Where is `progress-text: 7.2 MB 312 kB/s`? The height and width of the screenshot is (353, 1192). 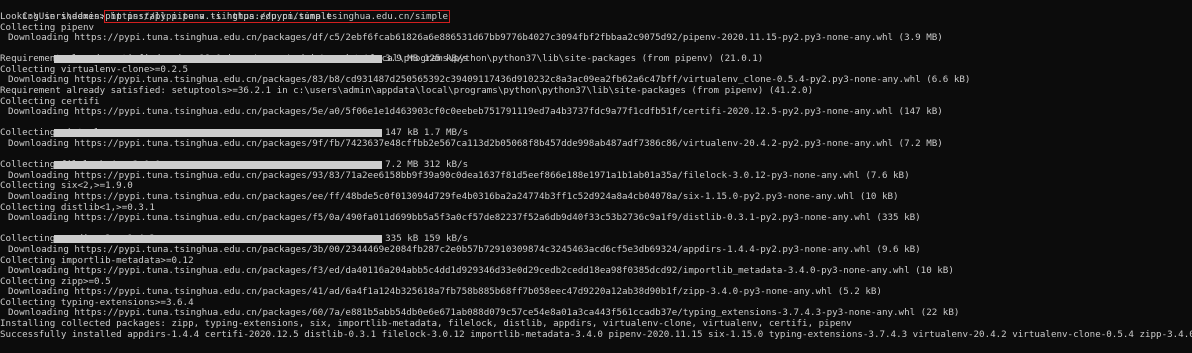 progress-text: 7.2 MB 312 kB/s is located at coordinates (427, 164).